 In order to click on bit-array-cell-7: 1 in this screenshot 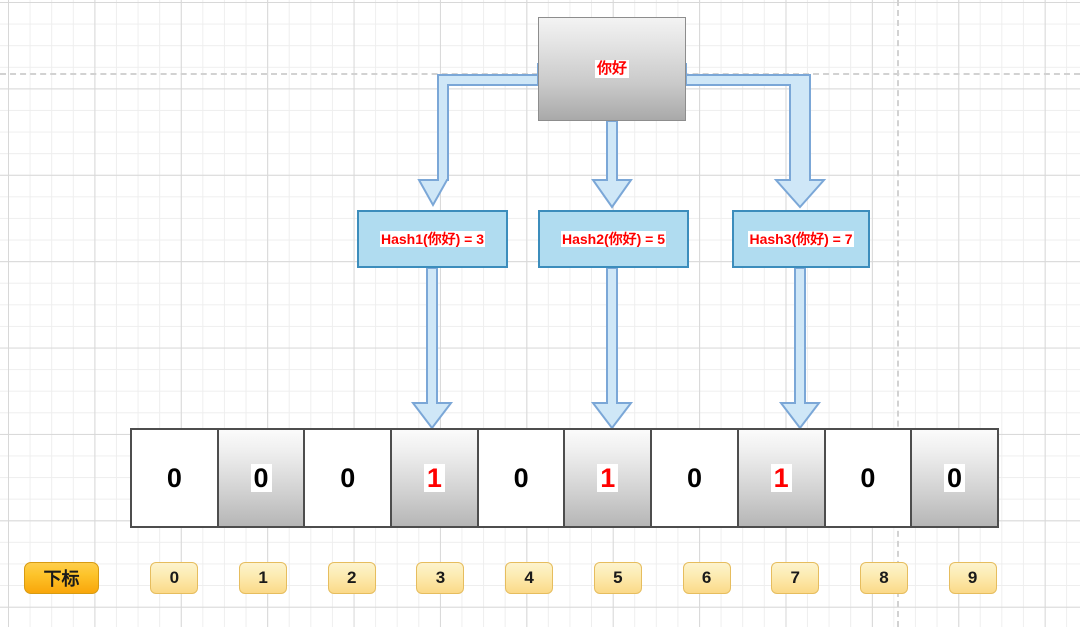, I will do `click(781, 478)`.